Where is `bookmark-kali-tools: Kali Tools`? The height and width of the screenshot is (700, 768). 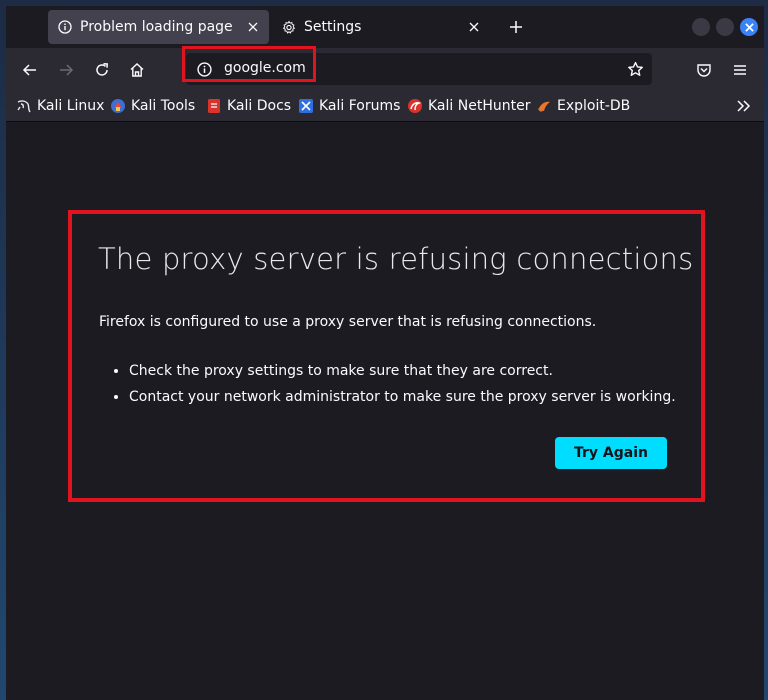
bookmark-kali-tools: Kali Tools is located at coordinates (152, 106).